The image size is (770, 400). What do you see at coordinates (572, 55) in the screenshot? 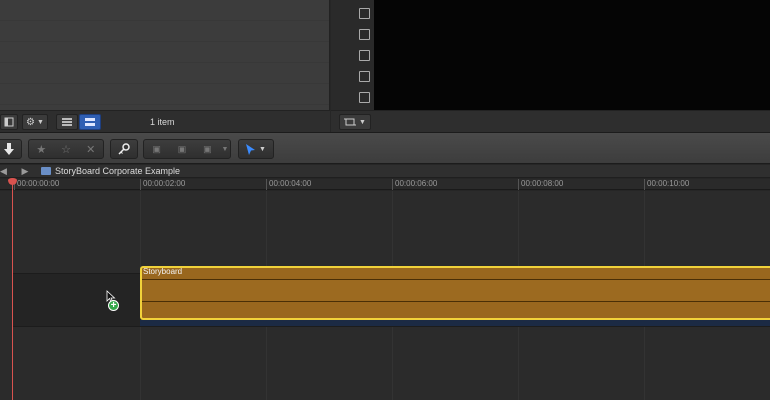
I see `viewer-screen` at bounding box center [572, 55].